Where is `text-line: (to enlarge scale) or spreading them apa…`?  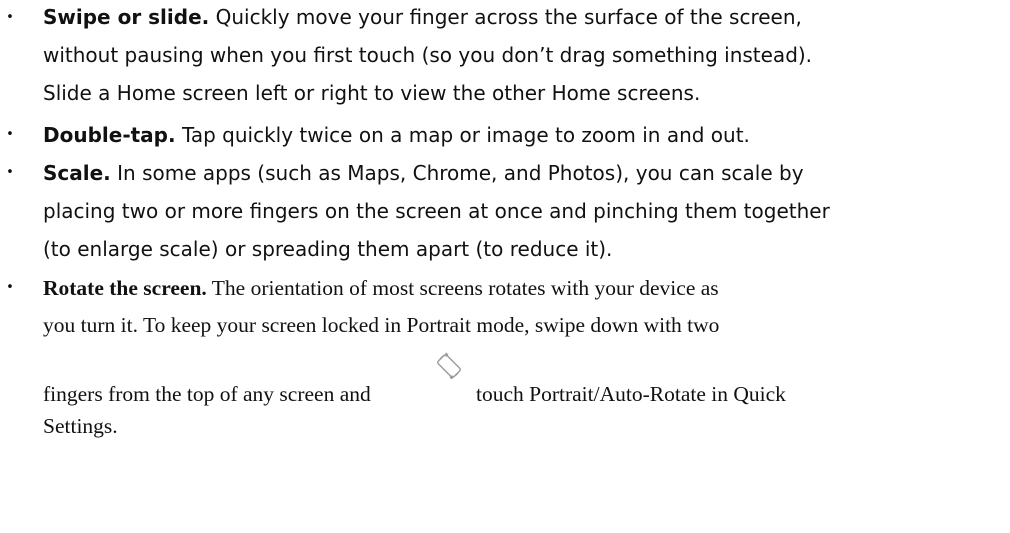
text-line: (to enlarge scale) or spreading them apa… is located at coordinates (328, 249).